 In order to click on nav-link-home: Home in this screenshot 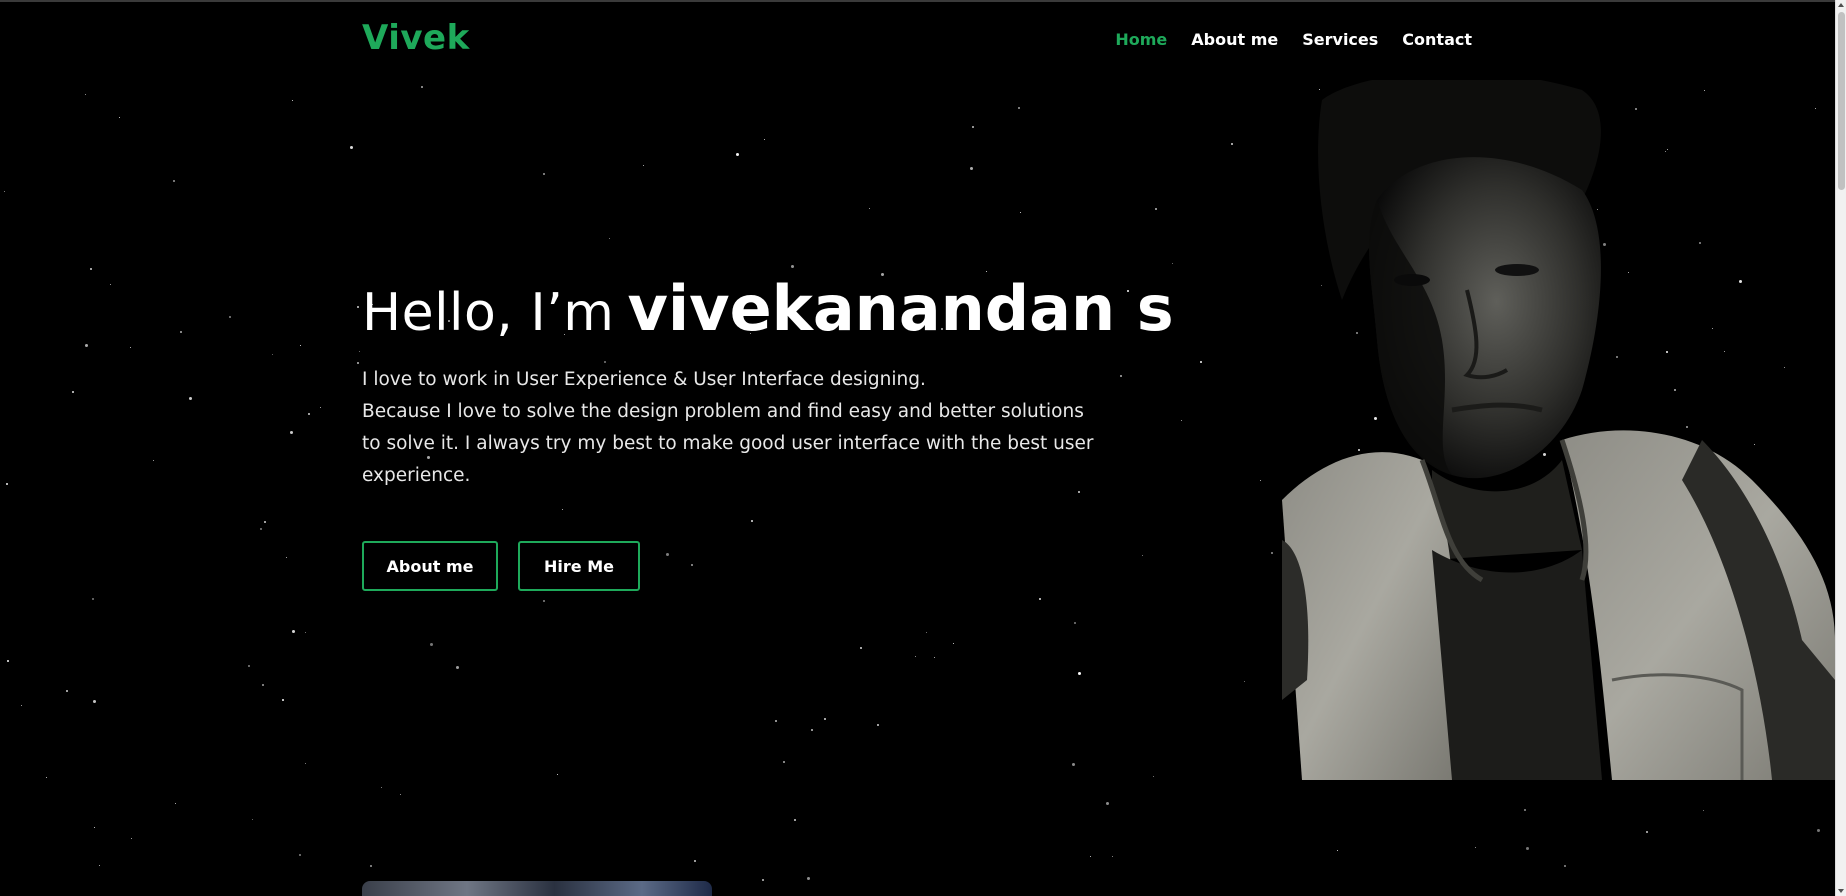, I will do `click(1141, 39)`.